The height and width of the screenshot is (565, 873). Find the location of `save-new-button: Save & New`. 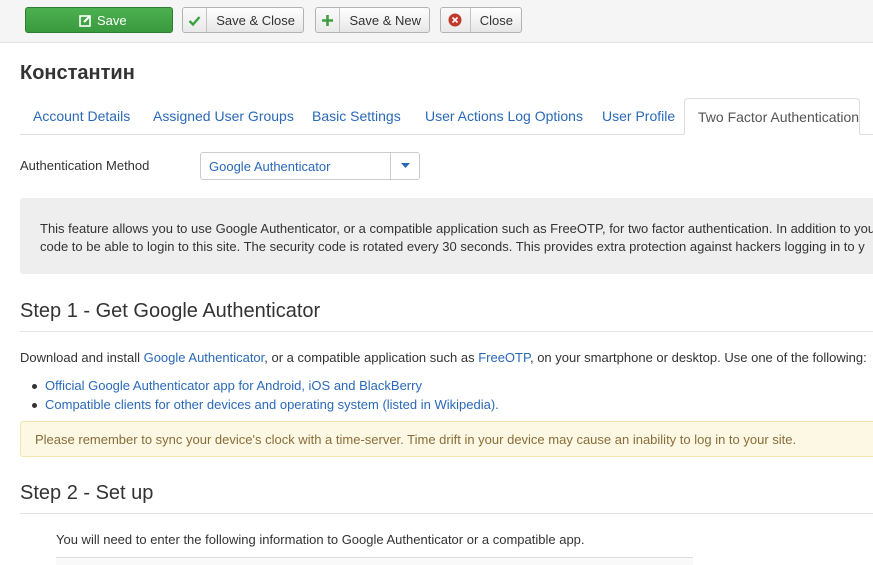

save-new-button: Save & New is located at coordinates (372, 20).